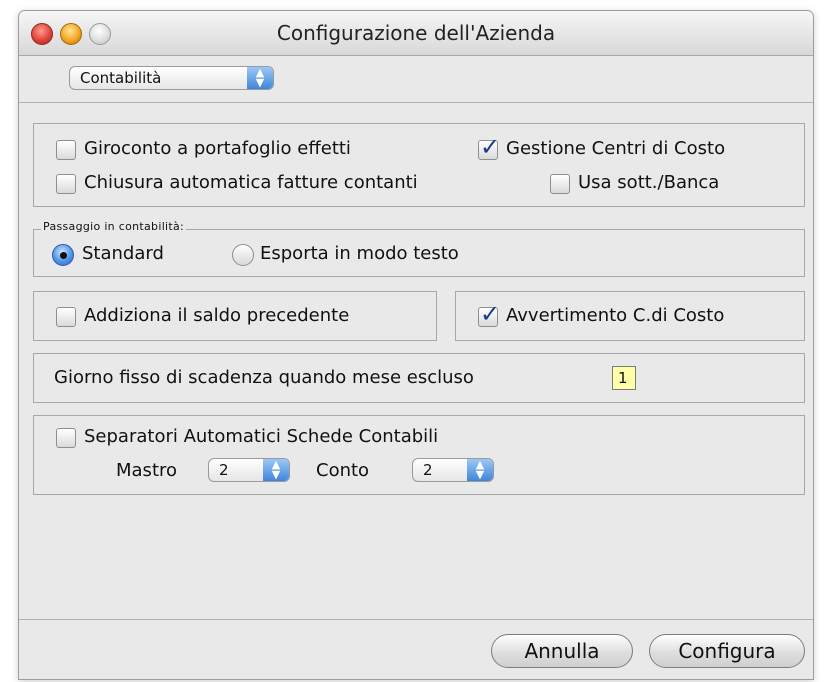 The image size is (828, 682). Describe the element at coordinates (416, 79) in the screenshot. I see `section-selector-area: Contabilità ▲ ▼` at that location.